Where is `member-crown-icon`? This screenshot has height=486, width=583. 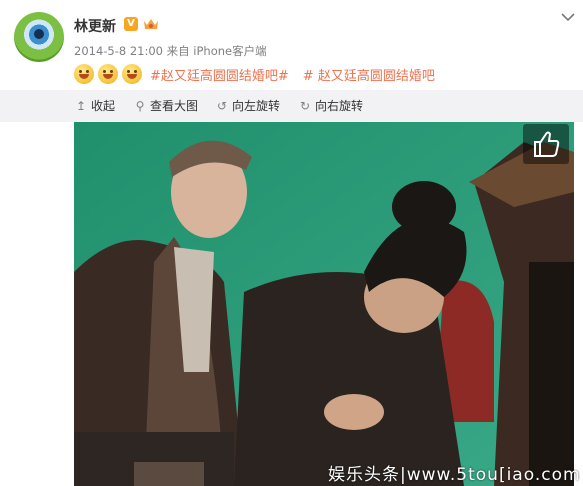
member-crown-icon is located at coordinates (151, 24).